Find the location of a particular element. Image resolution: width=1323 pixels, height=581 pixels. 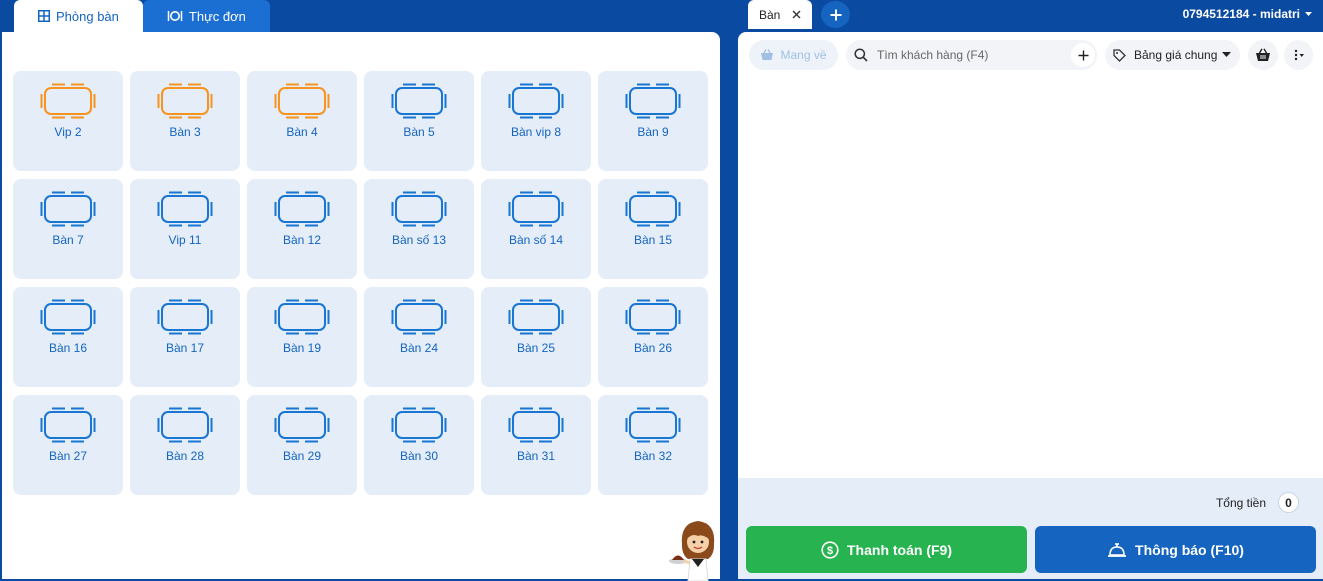

tab-menu: Thực đơn is located at coordinates (206, 16).